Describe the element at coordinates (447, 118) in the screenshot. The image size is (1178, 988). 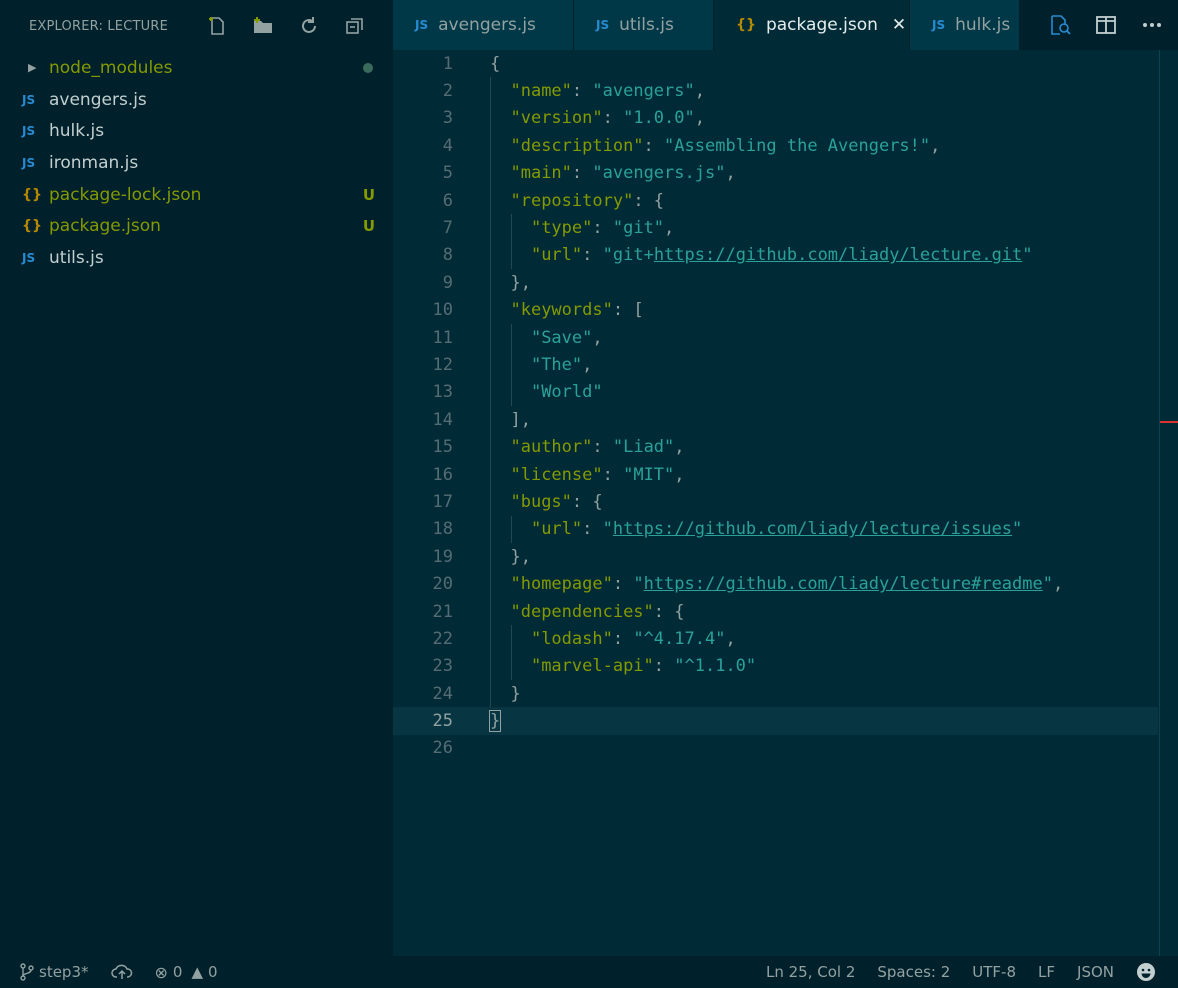
I see `line-number: 3` at that location.